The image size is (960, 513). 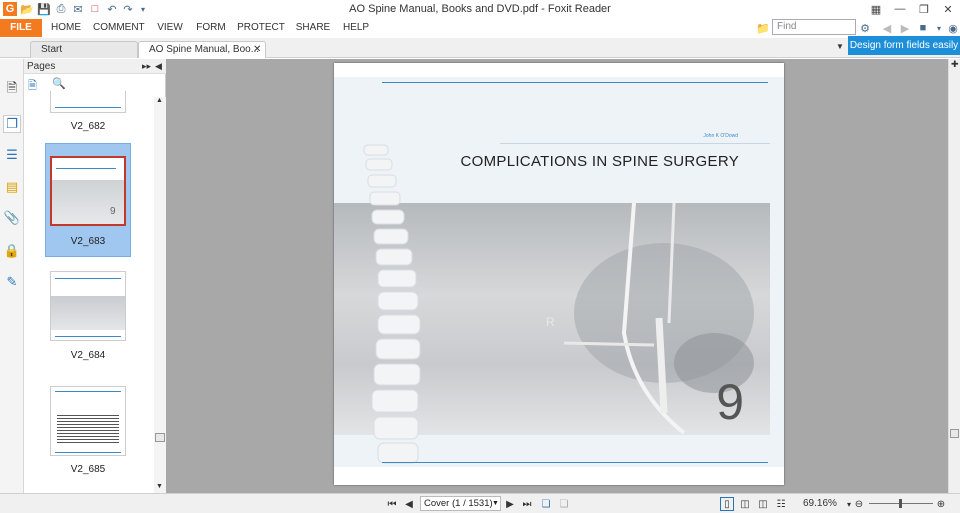 I want to click on user-icon: ■, so click(x=923, y=28).